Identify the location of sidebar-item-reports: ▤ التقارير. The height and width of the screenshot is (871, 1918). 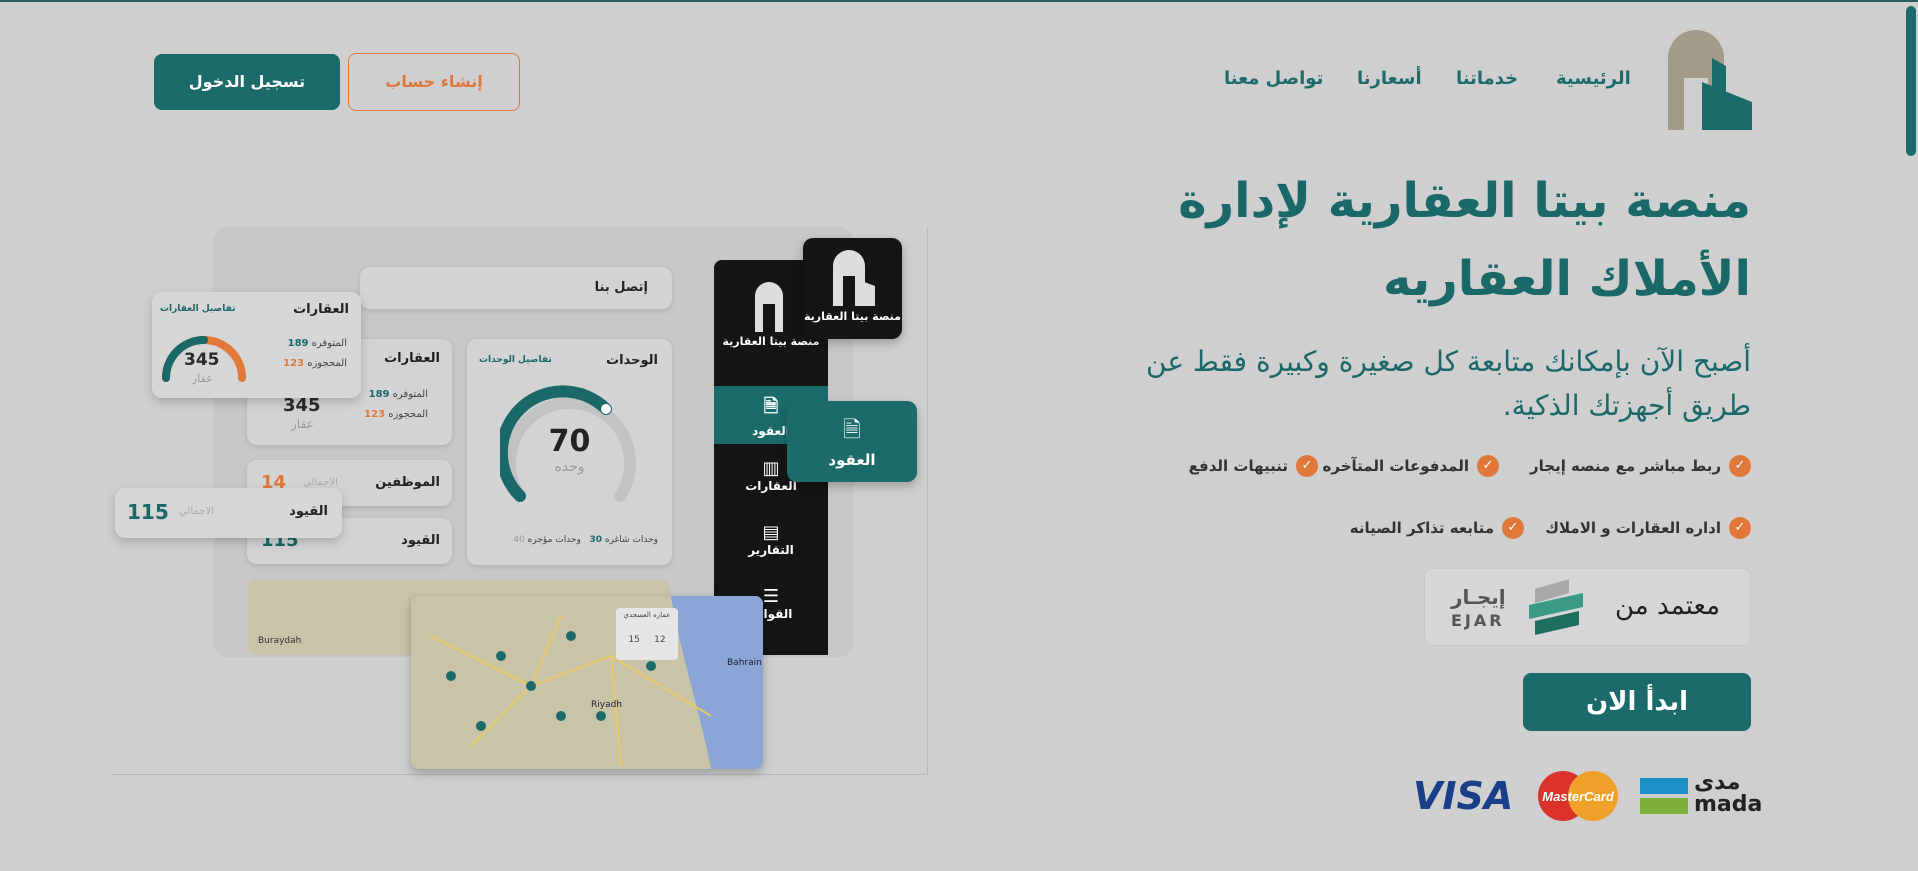
(771, 539).